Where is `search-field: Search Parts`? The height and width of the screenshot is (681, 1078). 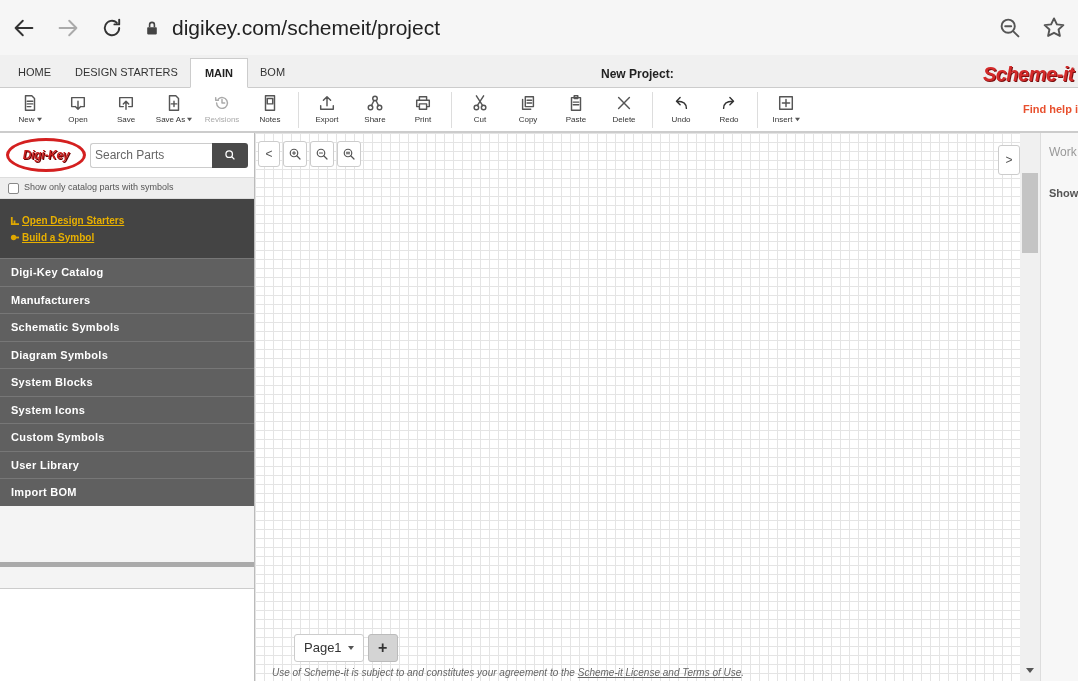
search-field: Search Parts is located at coordinates (151, 155).